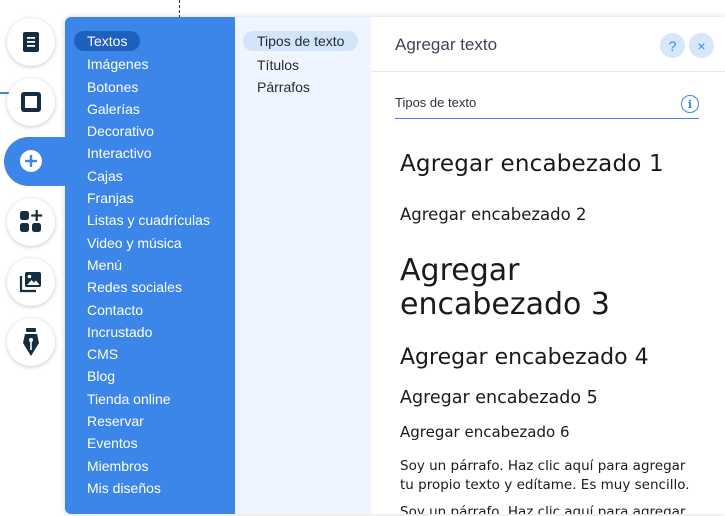 The width and height of the screenshot is (725, 516). Describe the element at coordinates (179, 9) in the screenshot. I see `canvas-guide-line` at that location.